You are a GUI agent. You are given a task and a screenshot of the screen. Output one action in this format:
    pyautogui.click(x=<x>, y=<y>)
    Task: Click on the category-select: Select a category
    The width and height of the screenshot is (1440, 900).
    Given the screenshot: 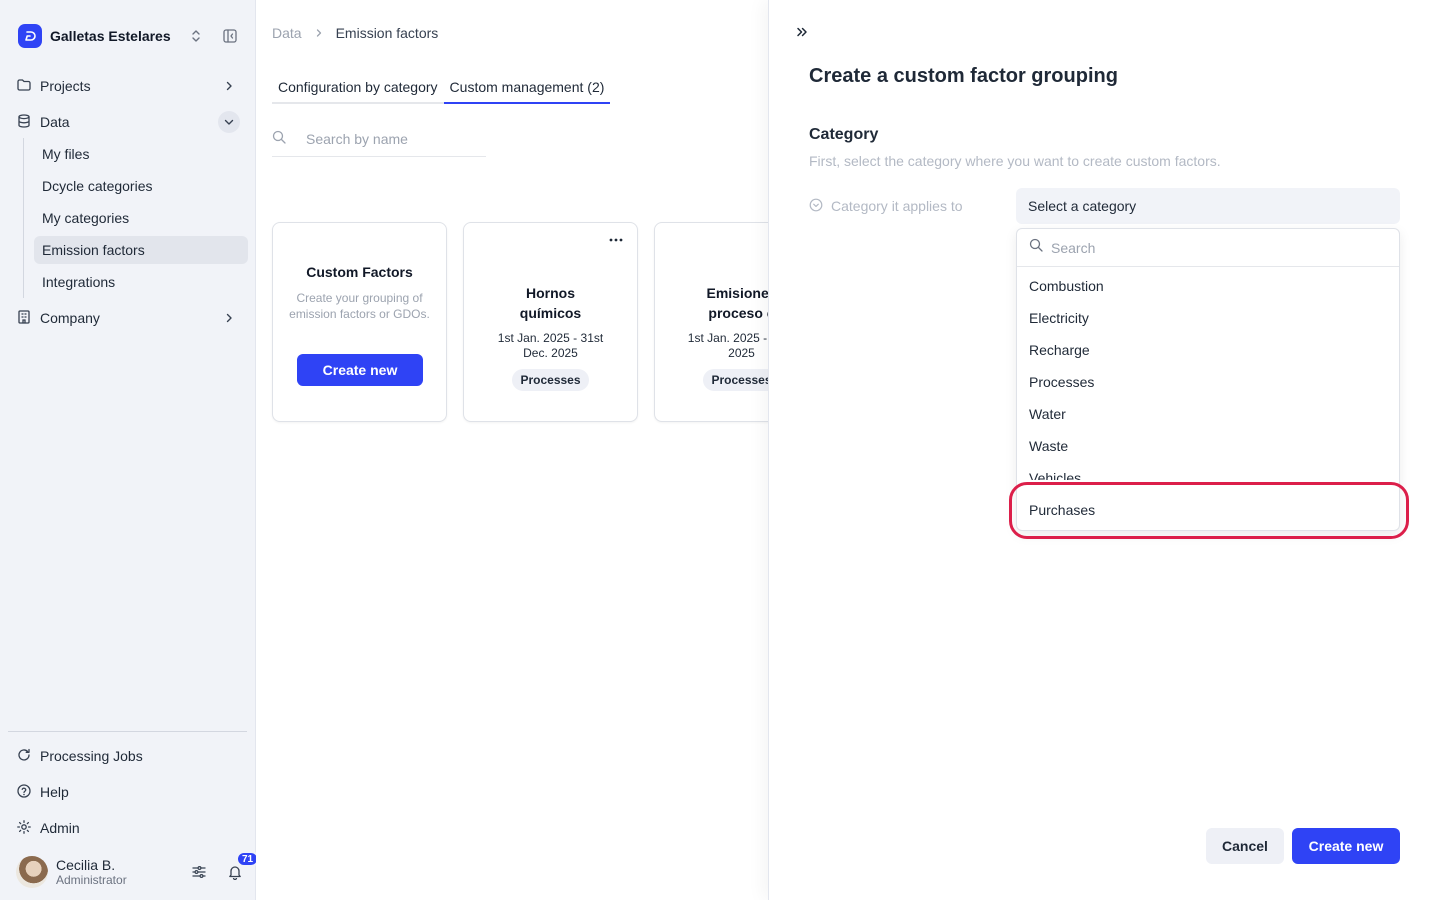 What is the action you would take?
    pyautogui.click(x=1208, y=206)
    